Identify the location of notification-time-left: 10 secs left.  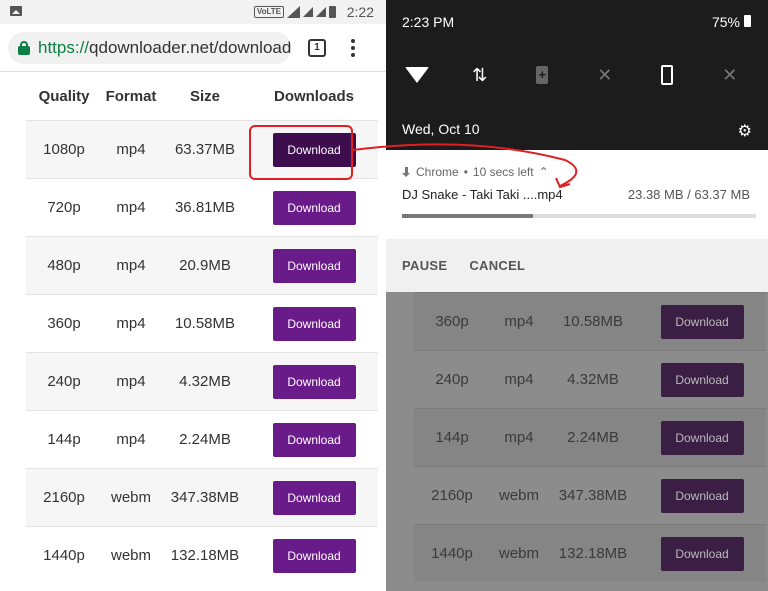
(503, 172).